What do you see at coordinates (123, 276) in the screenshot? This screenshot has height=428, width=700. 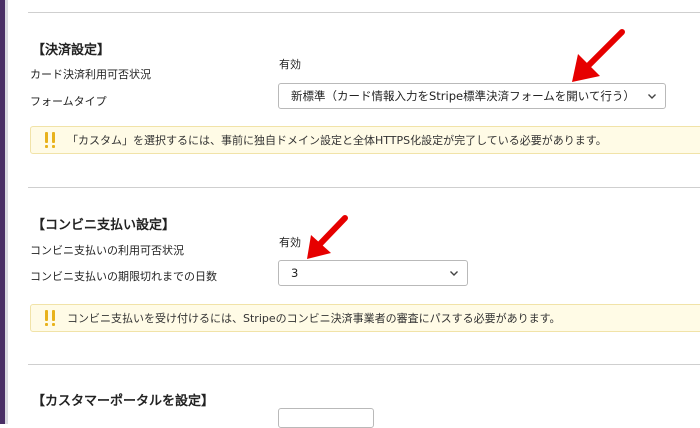 I see `konbini-days-label: コンビニ支払いの期限切れまでの日数` at bounding box center [123, 276].